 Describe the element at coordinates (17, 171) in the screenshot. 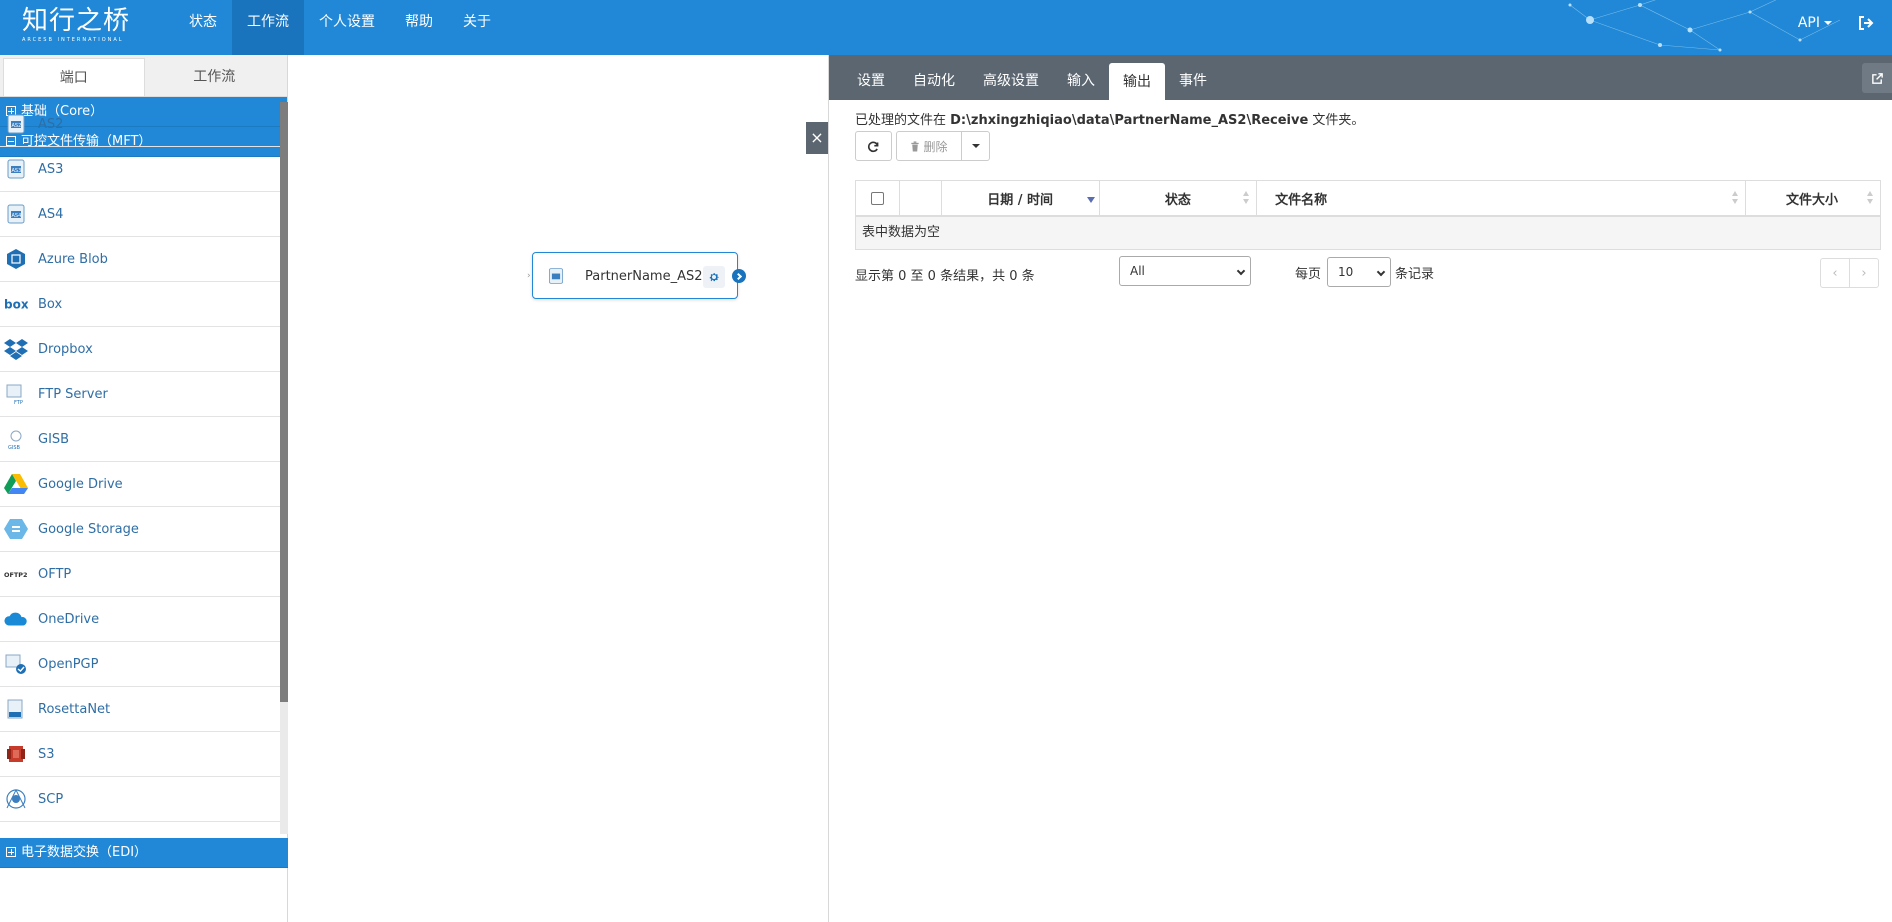

I see `svg-text: AS3` at that location.